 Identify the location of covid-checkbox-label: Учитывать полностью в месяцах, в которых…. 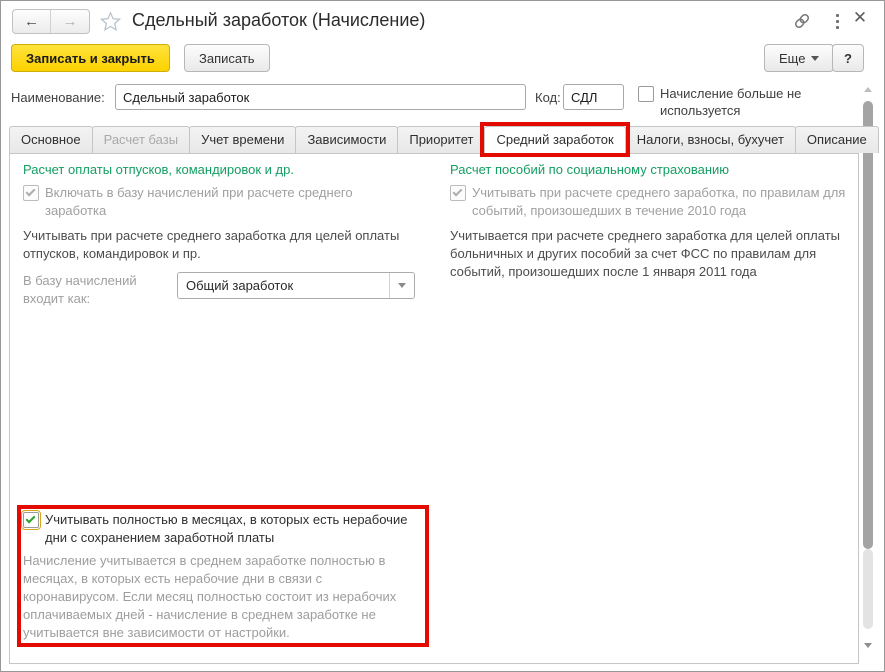
(226, 528).